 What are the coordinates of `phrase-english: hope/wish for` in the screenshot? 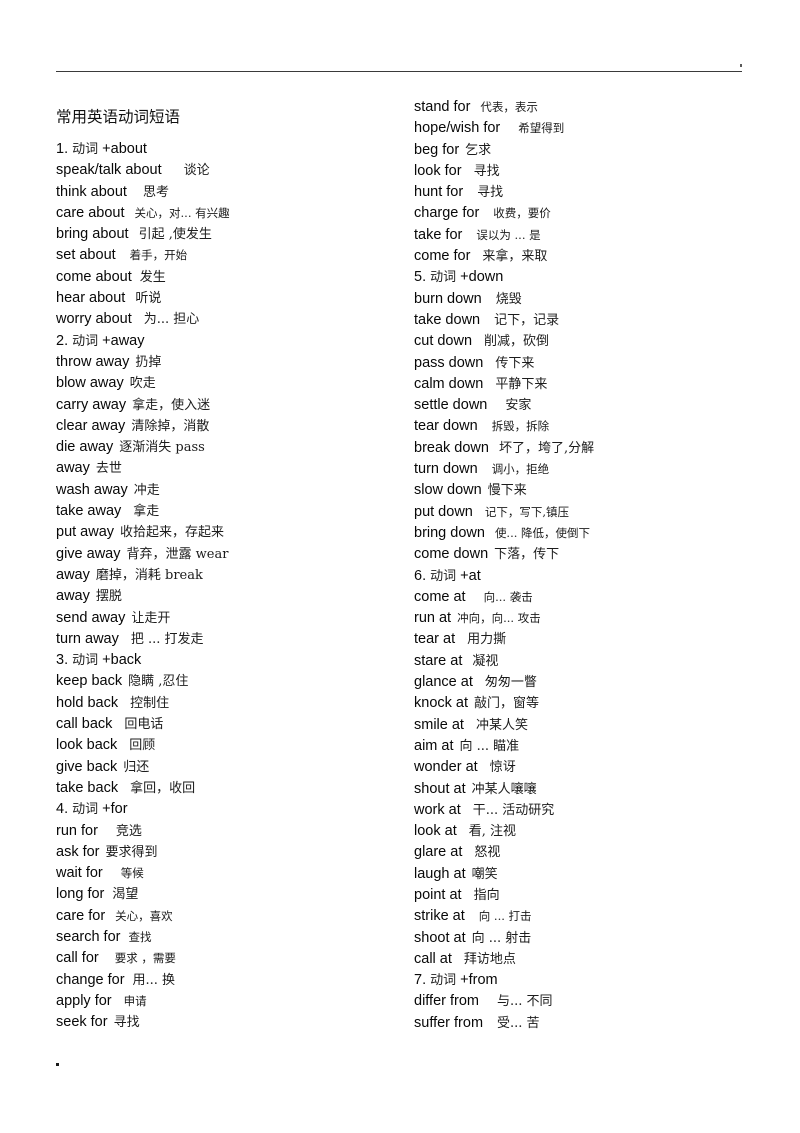 It's located at (457, 128).